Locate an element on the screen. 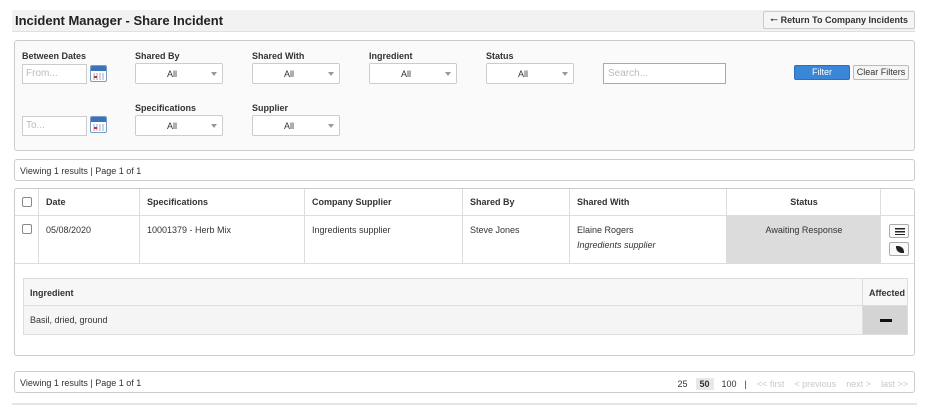  list-icon is located at coordinates (900, 231).